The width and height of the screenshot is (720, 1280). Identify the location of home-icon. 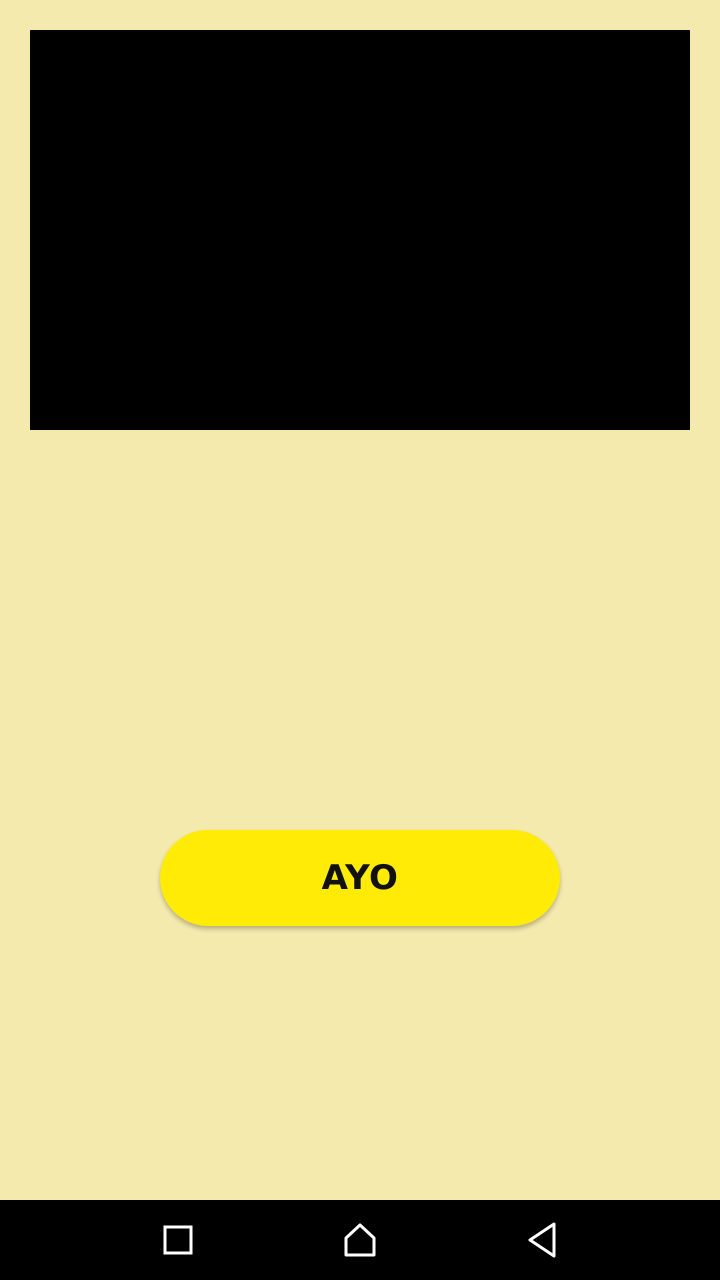
(360, 1240).